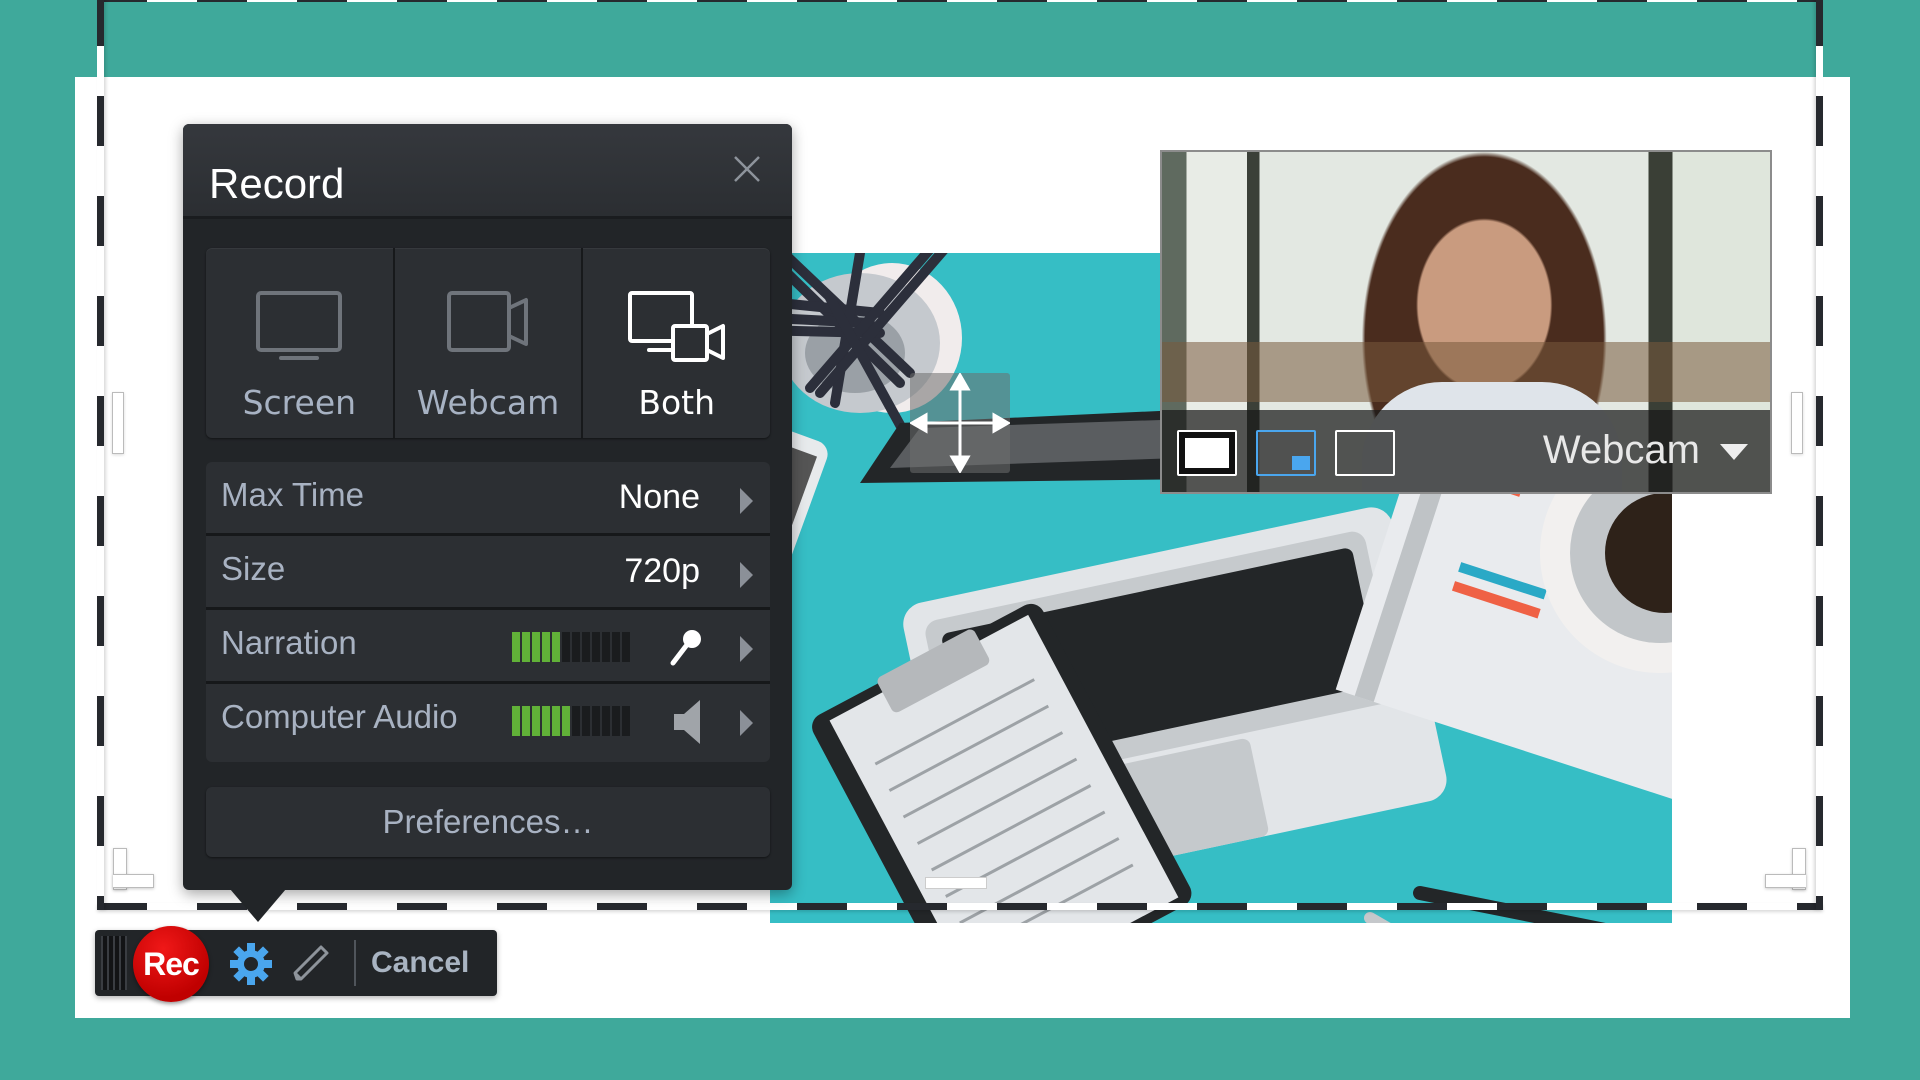  What do you see at coordinates (676, 326) in the screenshot?
I see `monitor-and-camera-icon` at bounding box center [676, 326].